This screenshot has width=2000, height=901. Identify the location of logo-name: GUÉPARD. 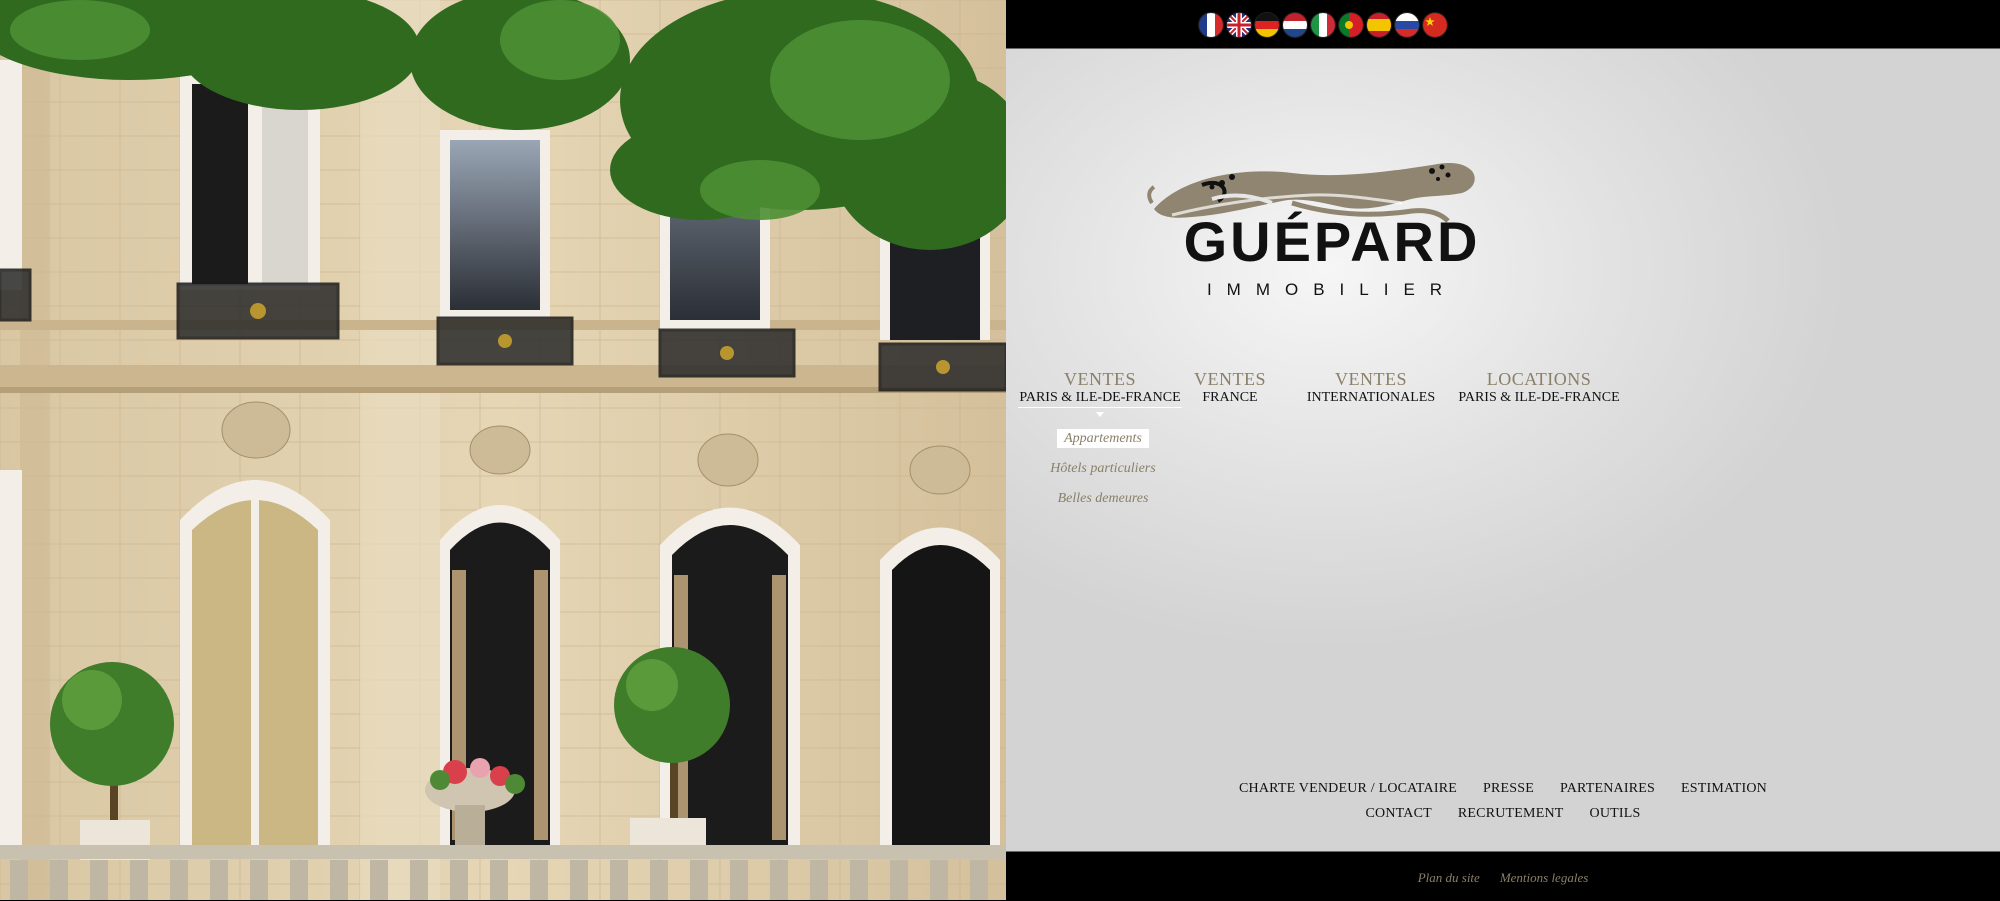
(1332, 241).